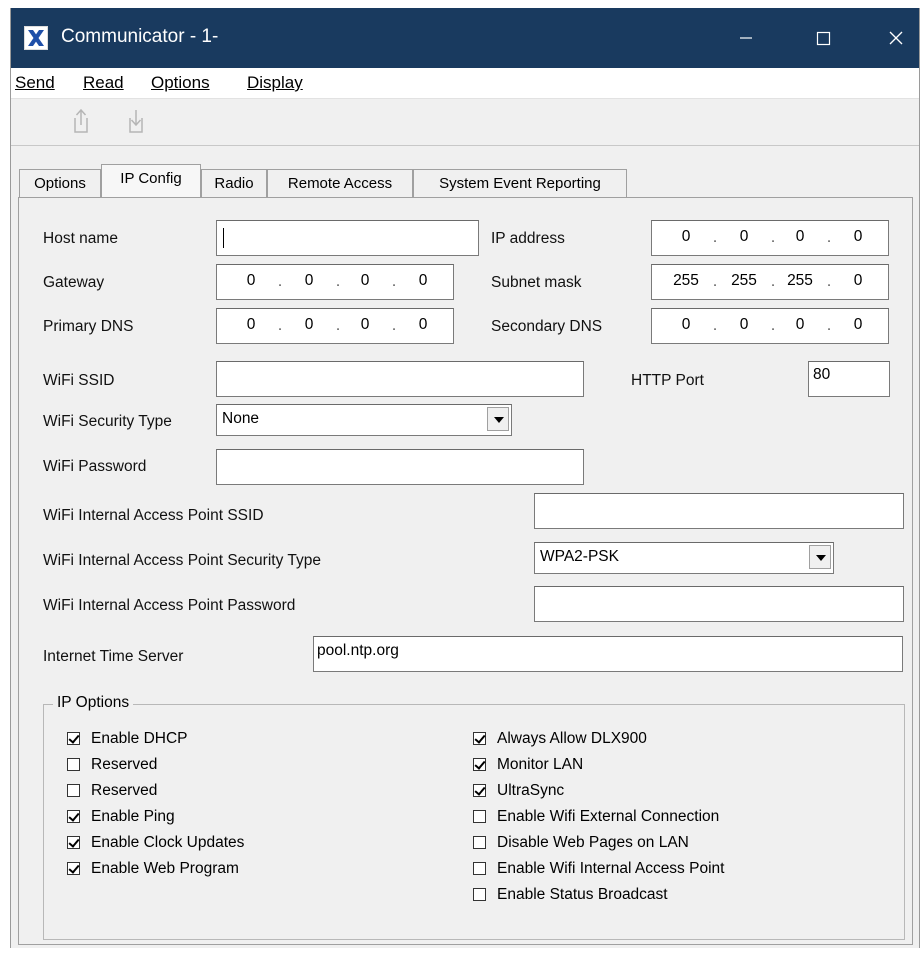  Describe the element at coordinates (165, 868) in the screenshot. I see `checkbox-label: Enable Web Program` at that location.